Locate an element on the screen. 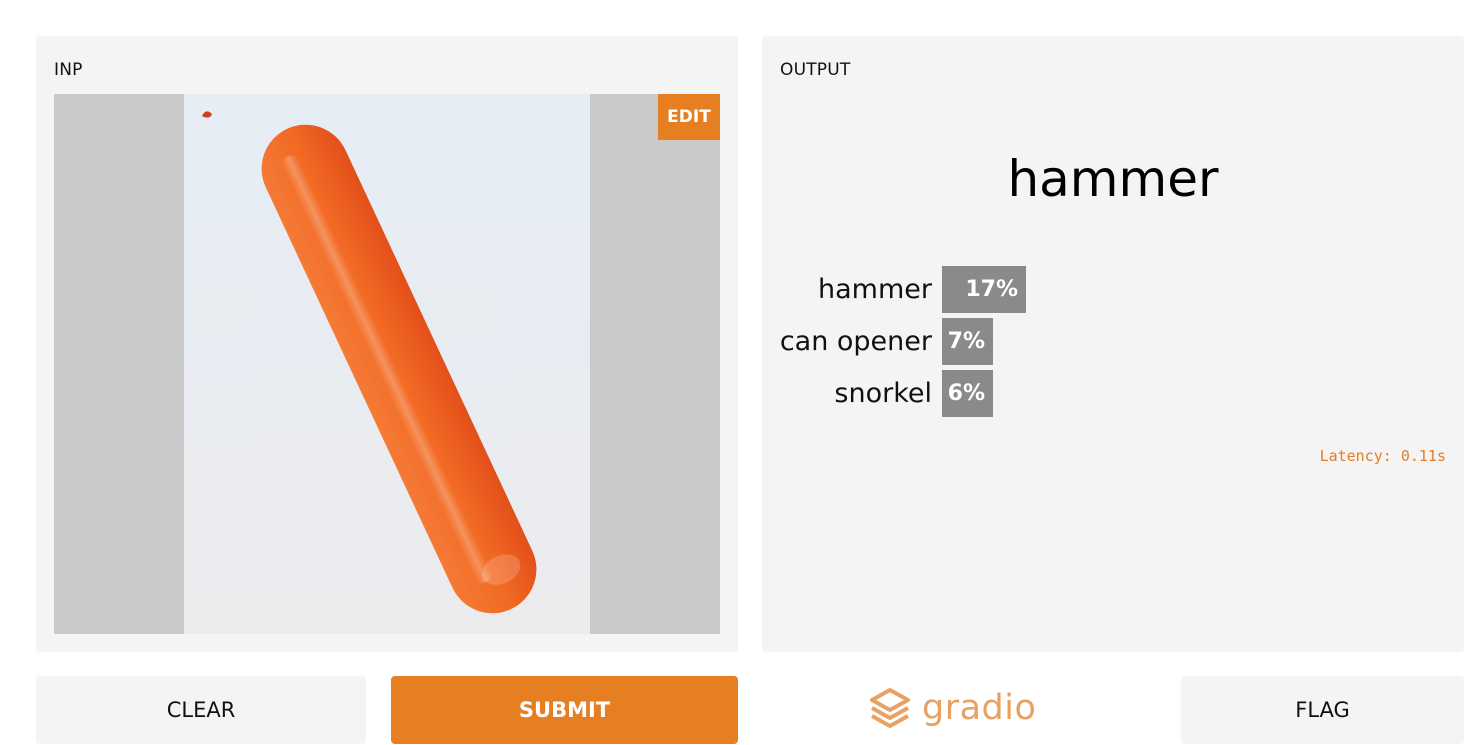  gradio-brand-text: gradio is located at coordinates (979, 708).